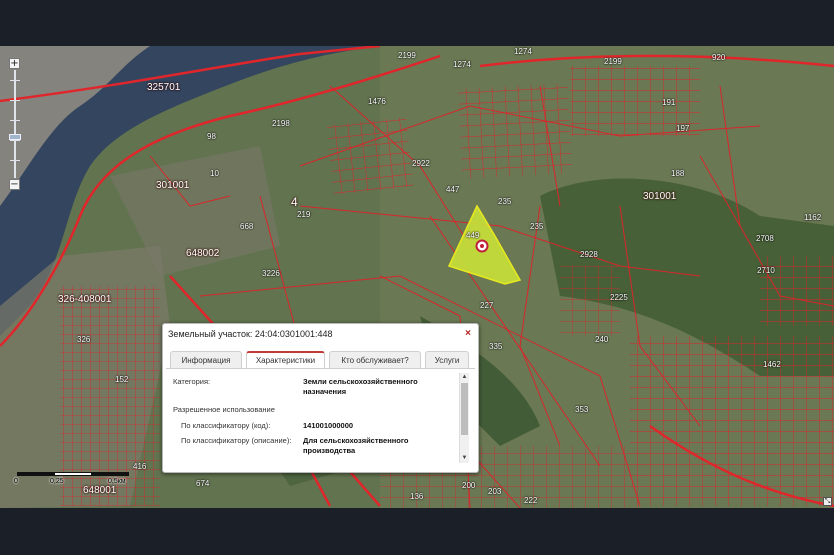  Describe the element at coordinates (360, 386) in the screenshot. I see `category-value: Земли сельскохозяйственного назначения` at that location.